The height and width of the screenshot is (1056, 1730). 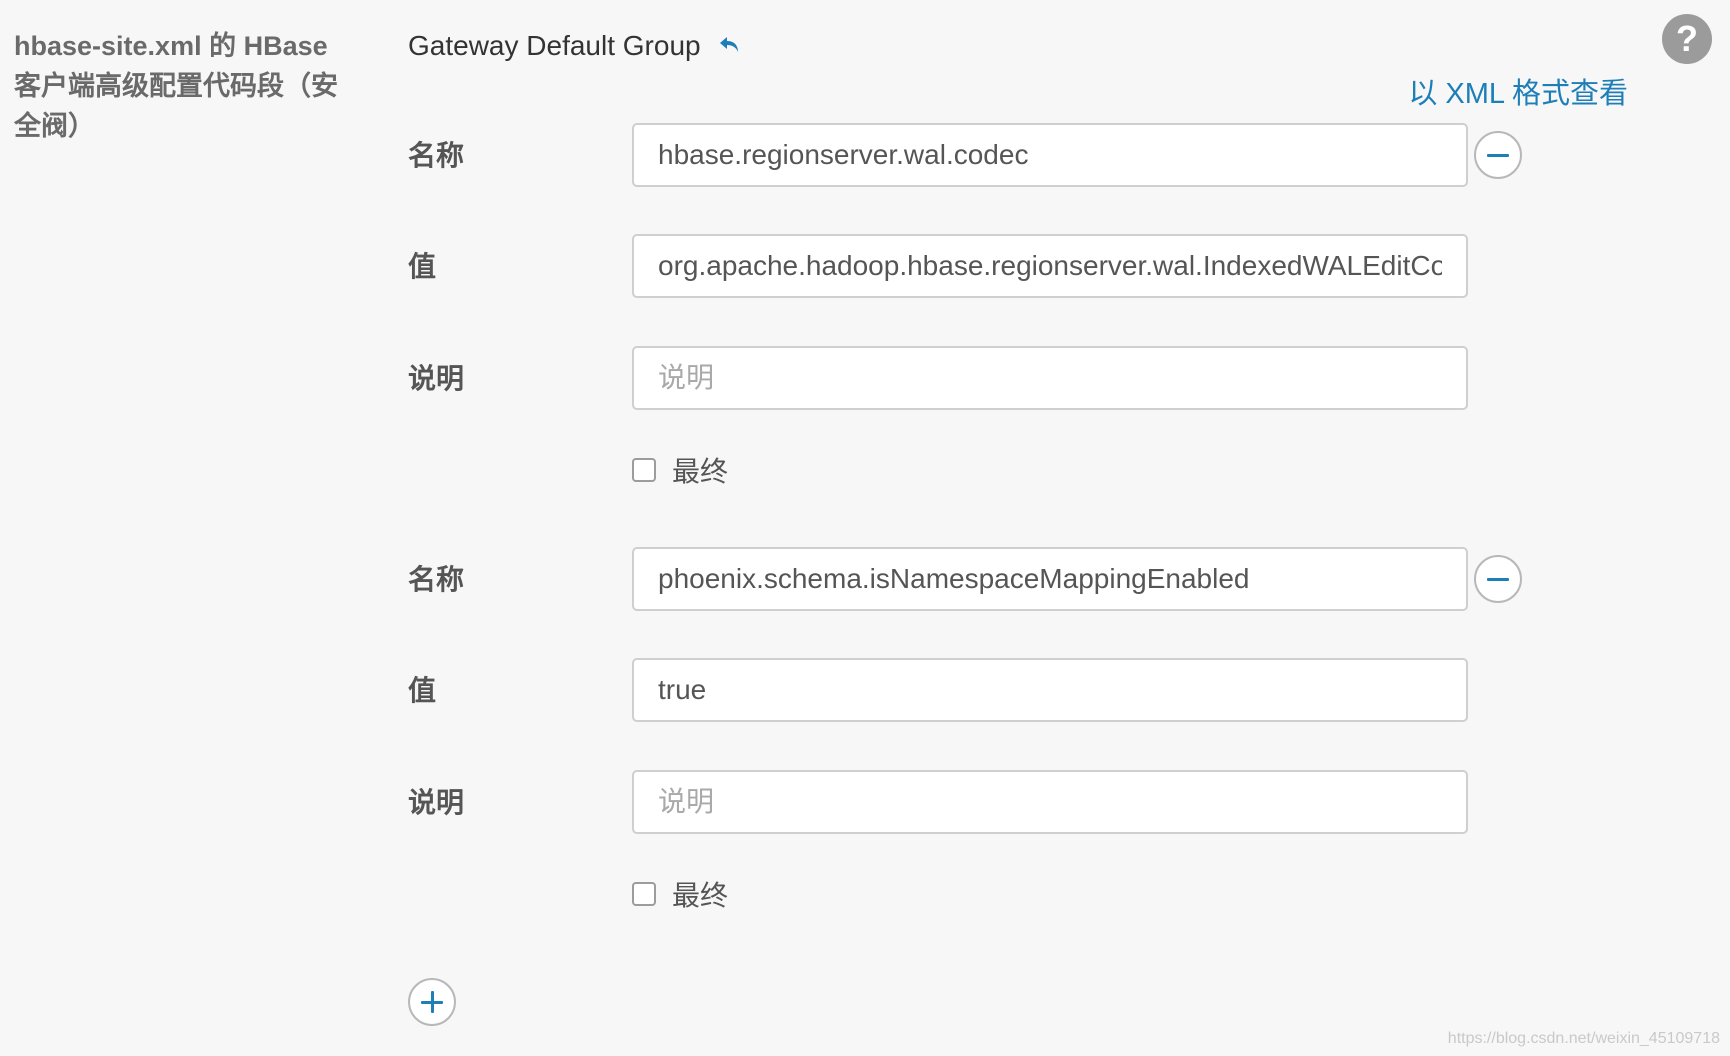 I want to click on group-title: Gateway Default Group, so click(x=554, y=45).